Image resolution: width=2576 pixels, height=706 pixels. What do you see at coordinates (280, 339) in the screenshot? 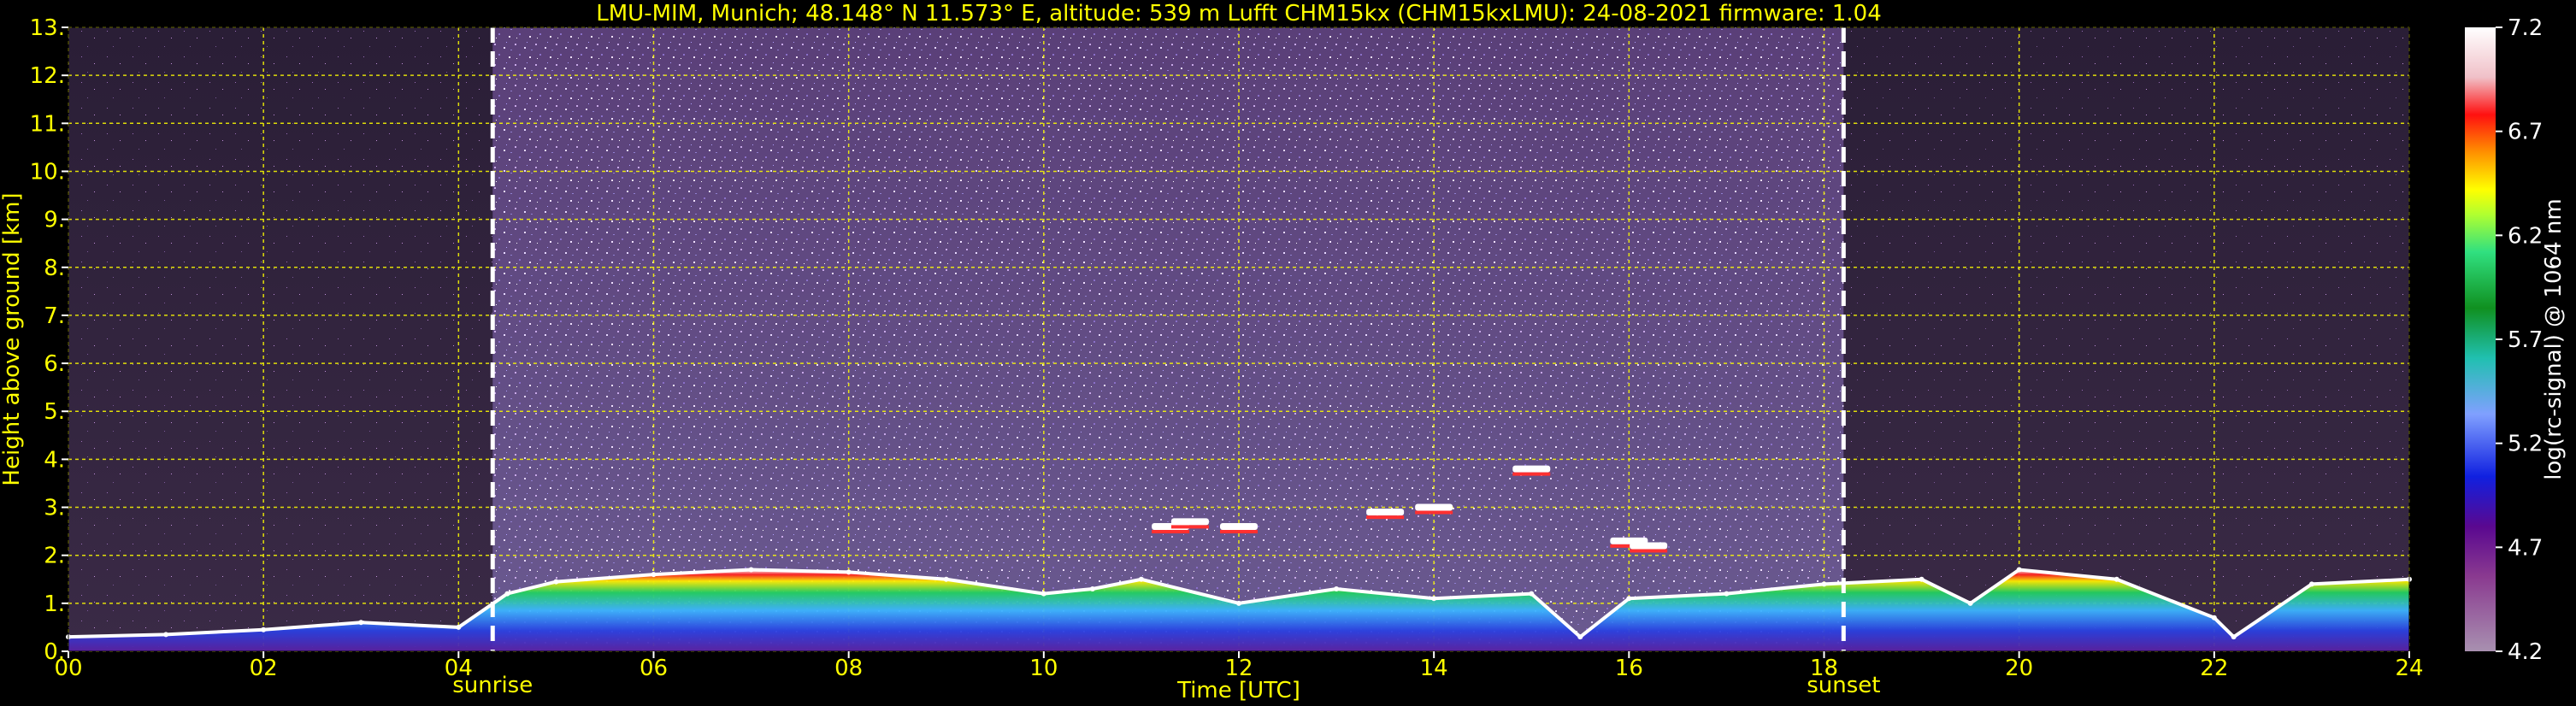
I see `night-noise-speckle-morning` at bounding box center [280, 339].